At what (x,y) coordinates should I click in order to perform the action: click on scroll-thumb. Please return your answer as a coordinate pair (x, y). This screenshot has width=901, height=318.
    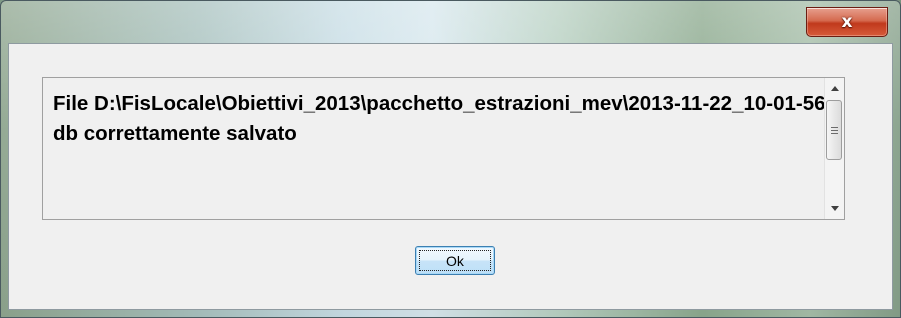
    Looking at the image, I should click on (834, 130).